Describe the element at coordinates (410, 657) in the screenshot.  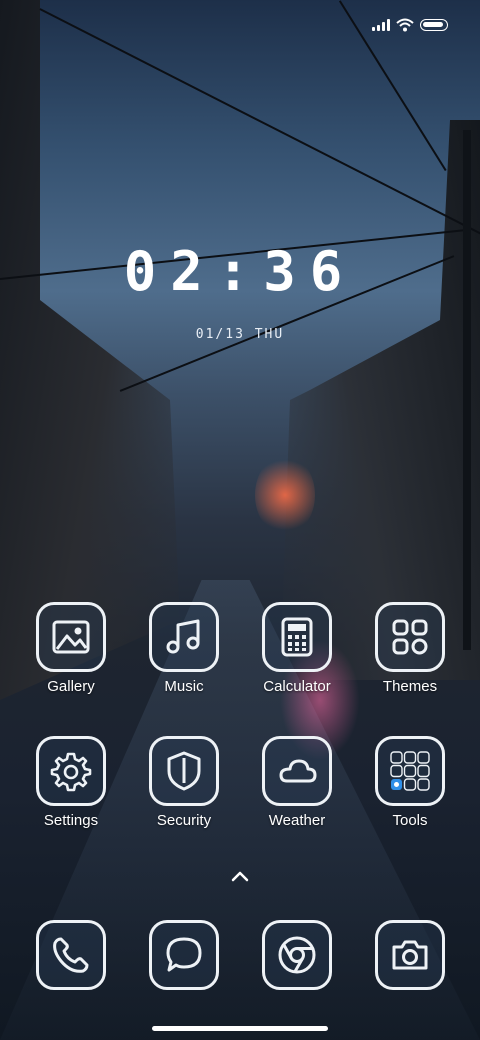
I see `app-themes: Themes` at that location.